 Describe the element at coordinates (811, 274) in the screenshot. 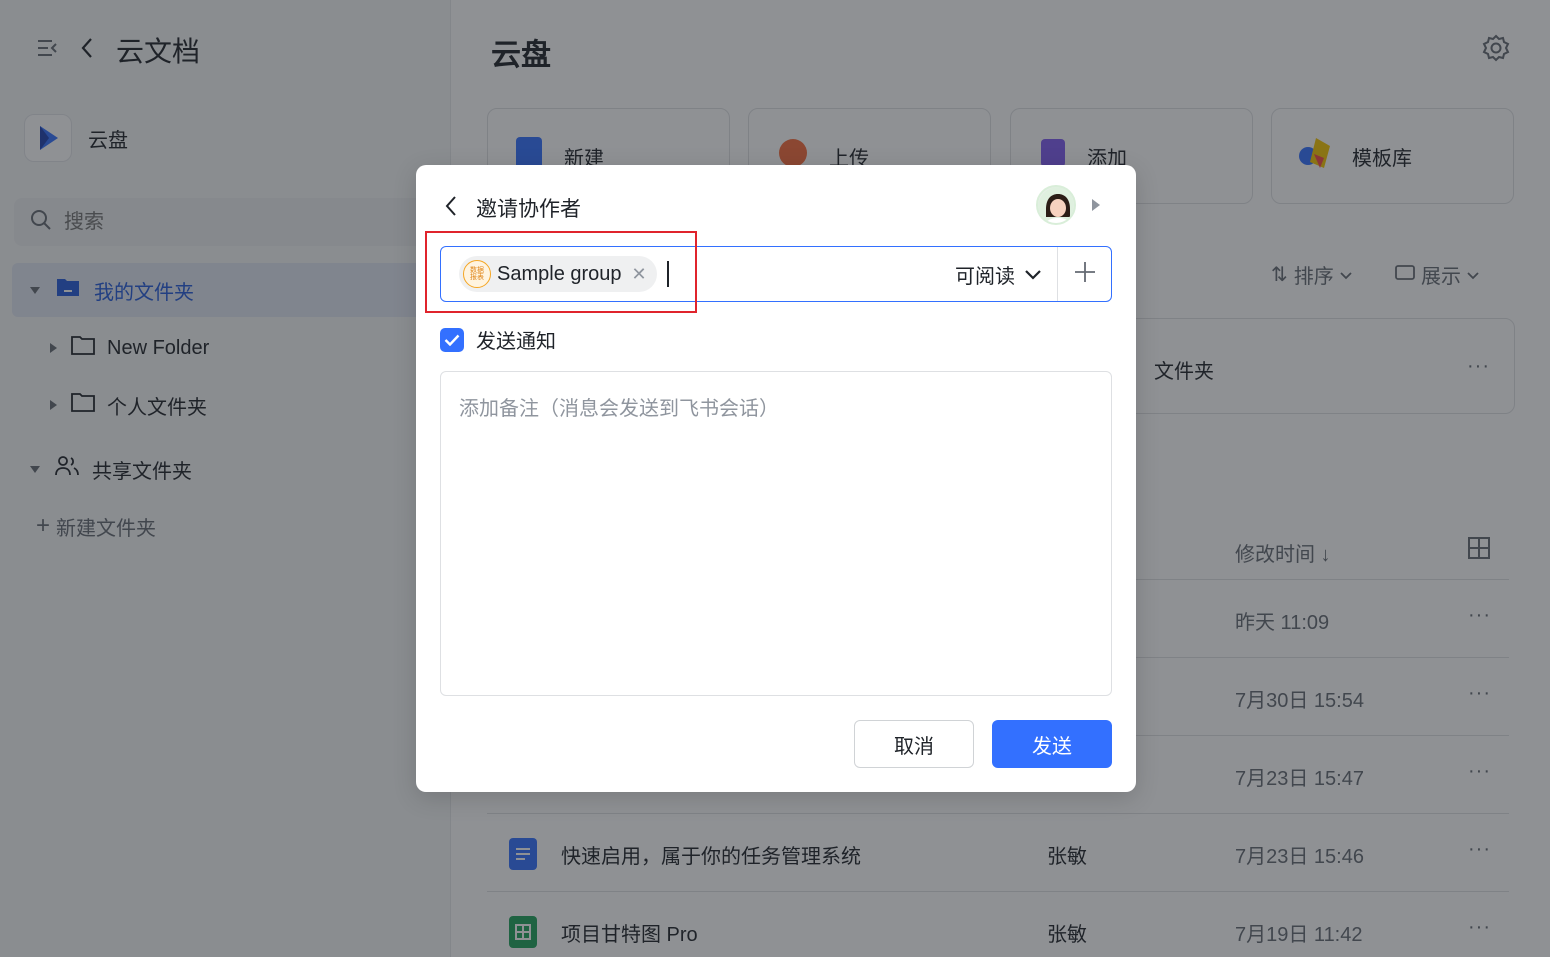

I see `invite-search-input` at that location.